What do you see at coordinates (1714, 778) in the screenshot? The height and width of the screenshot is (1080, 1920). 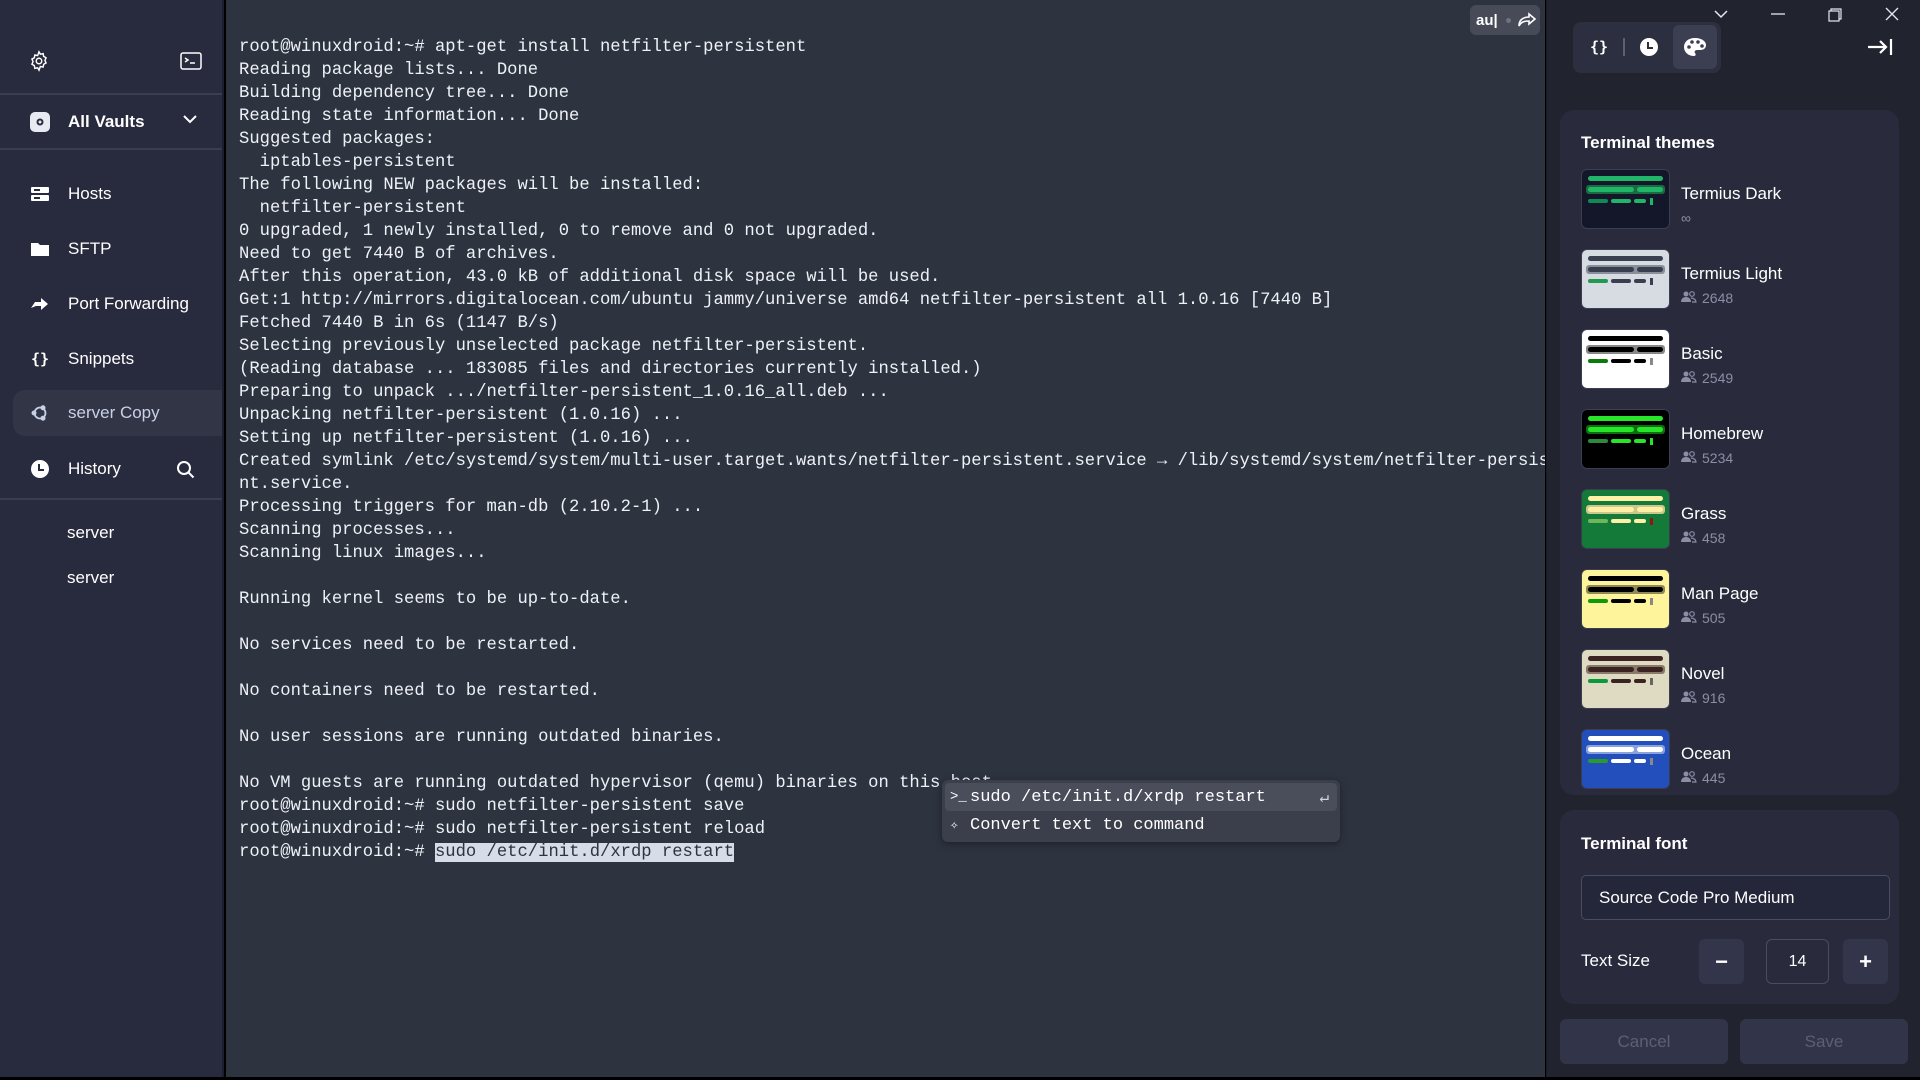 I see `theme-user-count: 445` at bounding box center [1714, 778].